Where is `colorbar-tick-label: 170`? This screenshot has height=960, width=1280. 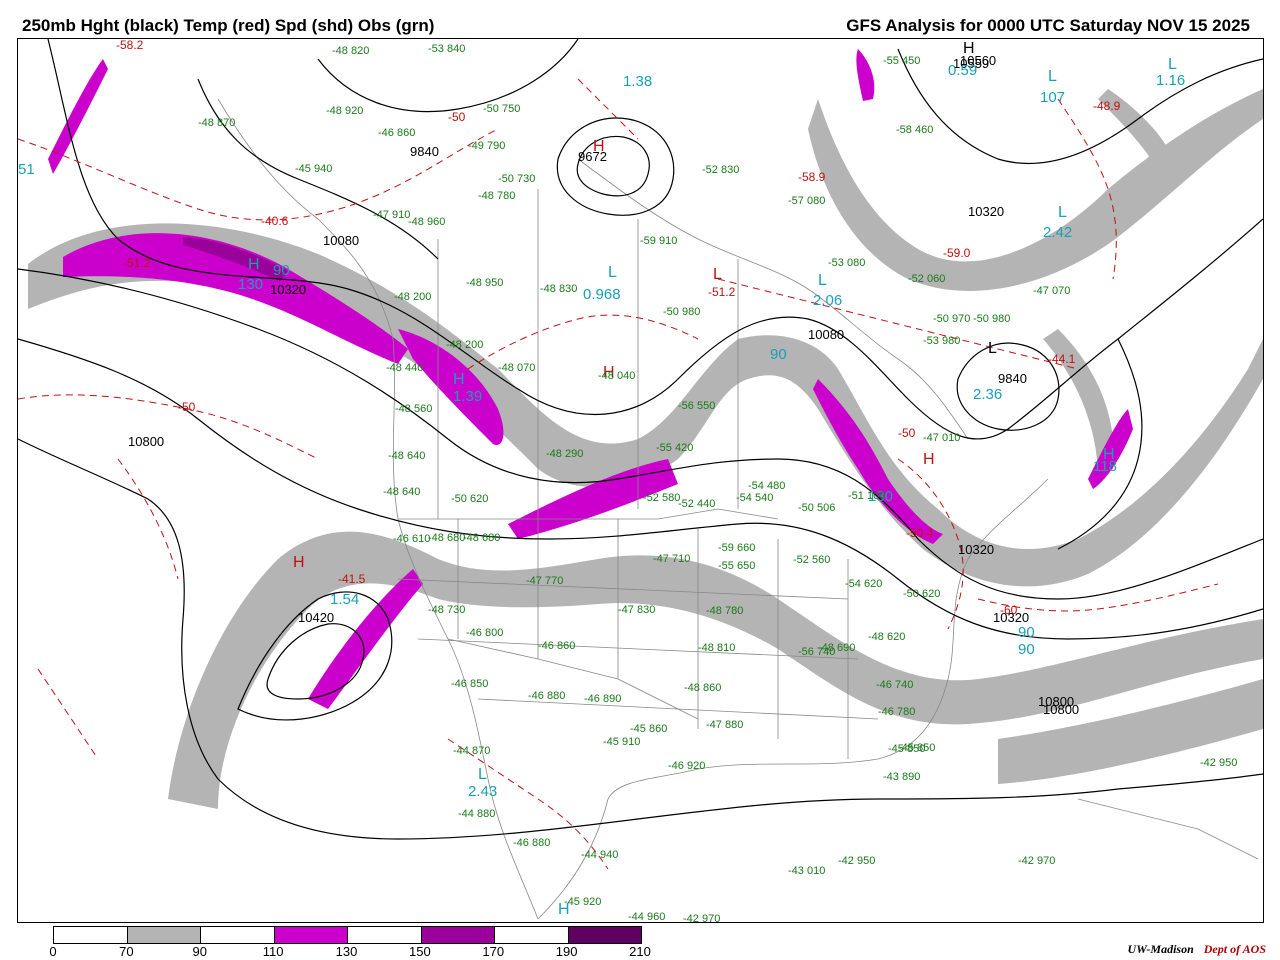
colorbar-tick-label: 170 is located at coordinates (493, 951).